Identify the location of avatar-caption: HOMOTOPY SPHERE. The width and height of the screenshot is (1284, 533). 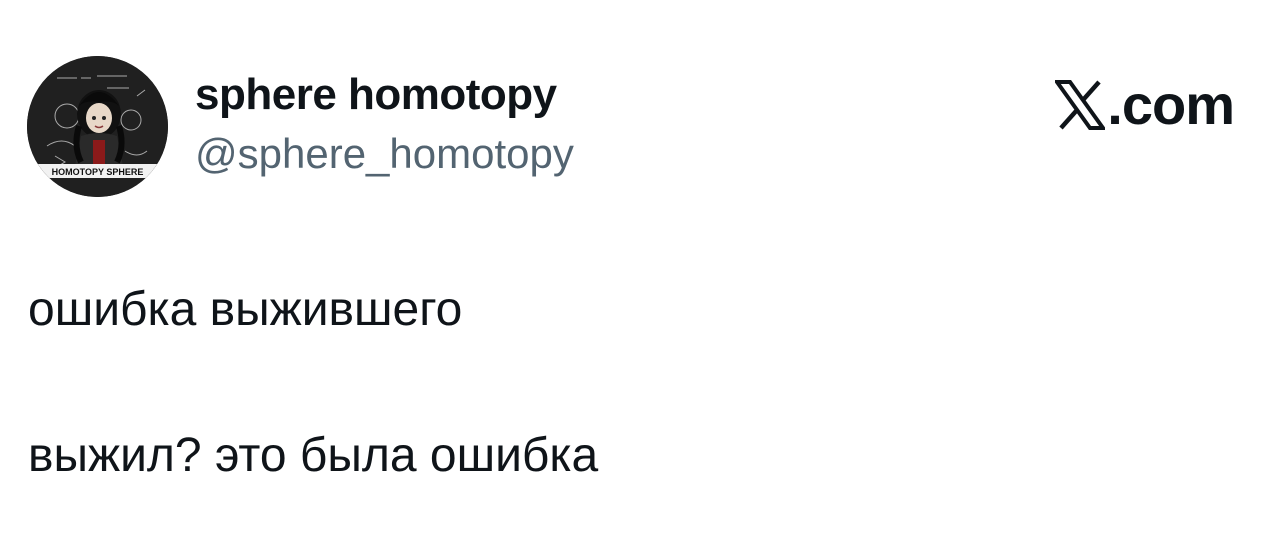
(98, 172).